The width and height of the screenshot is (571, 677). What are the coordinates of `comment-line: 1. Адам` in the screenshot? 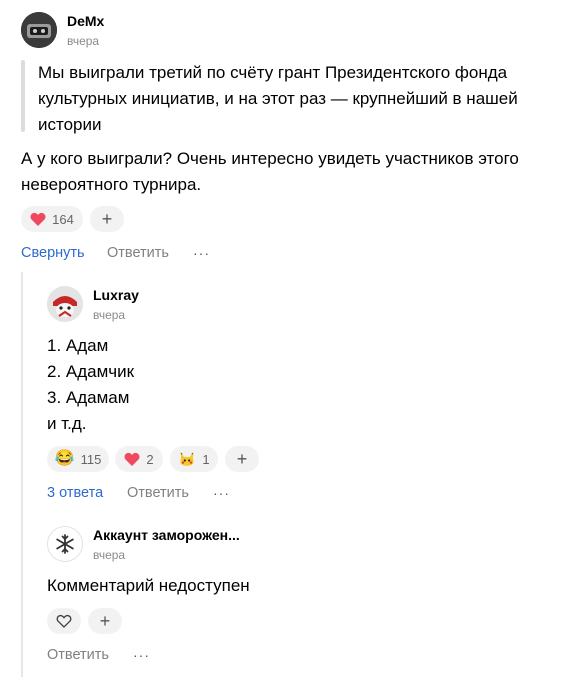 It's located at (78, 345).